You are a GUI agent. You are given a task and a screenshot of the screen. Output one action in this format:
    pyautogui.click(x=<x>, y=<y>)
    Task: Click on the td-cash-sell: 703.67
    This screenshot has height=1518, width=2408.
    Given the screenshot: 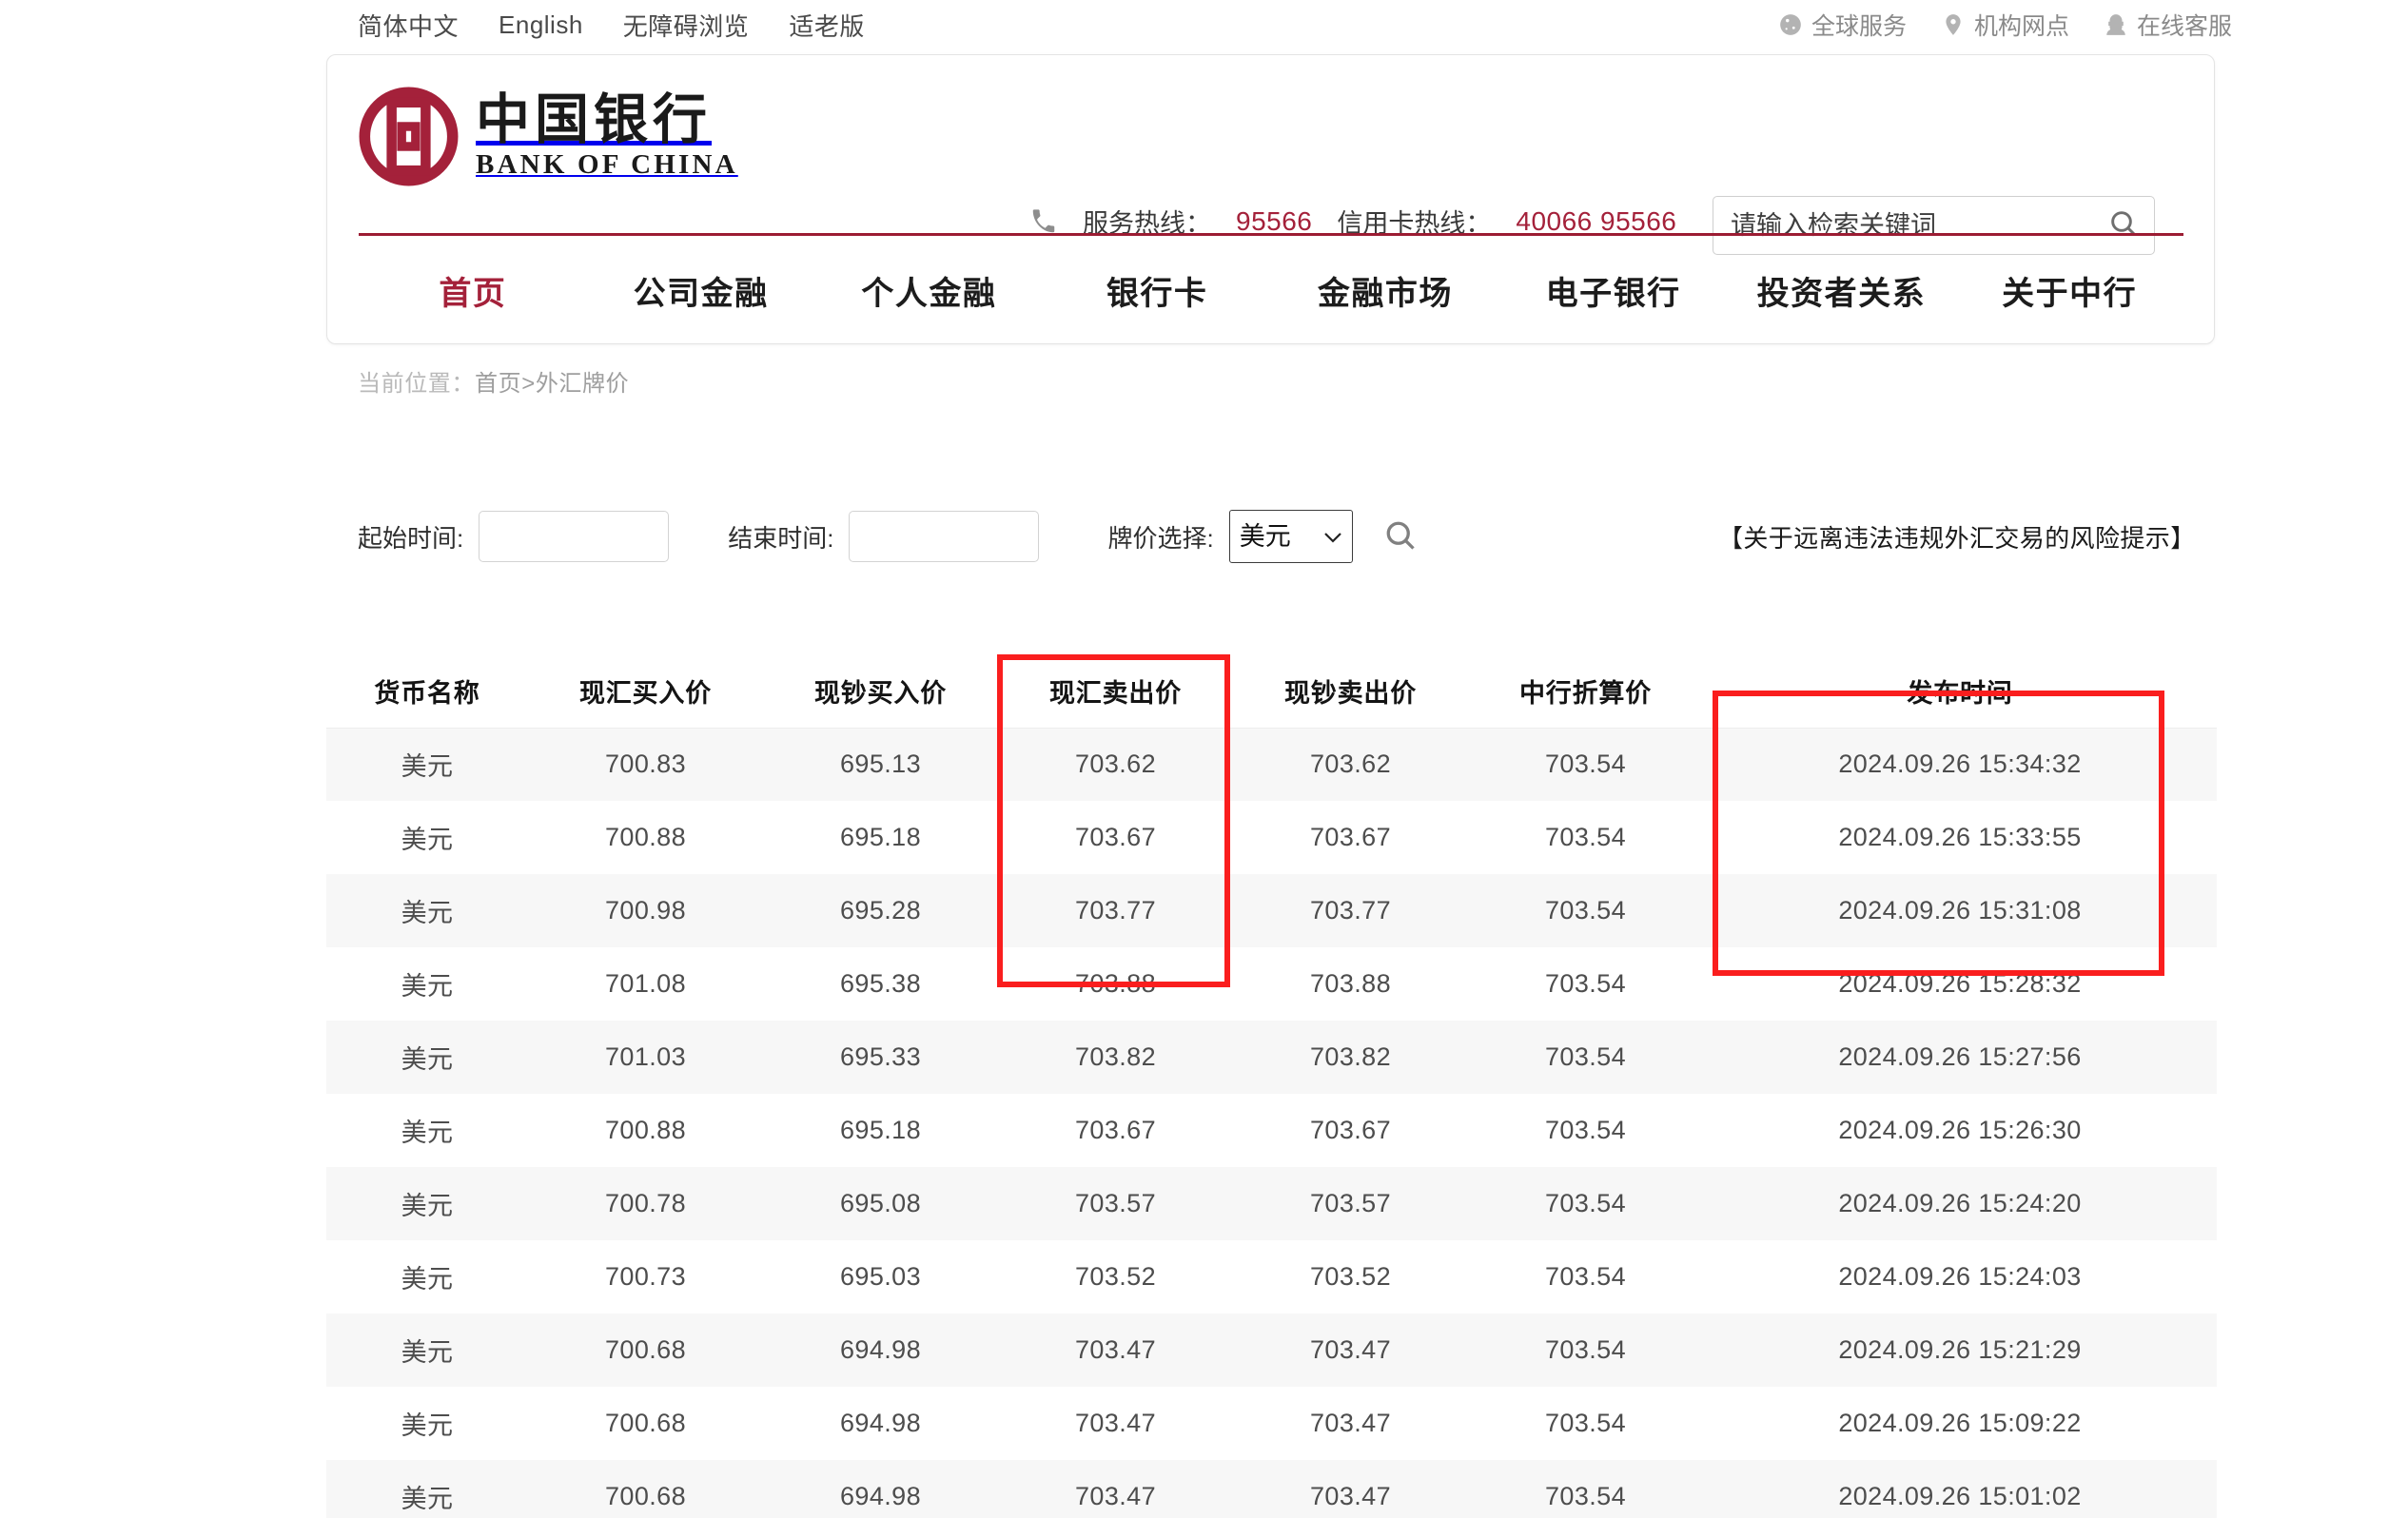 What is the action you would take?
    pyautogui.click(x=1350, y=1130)
    